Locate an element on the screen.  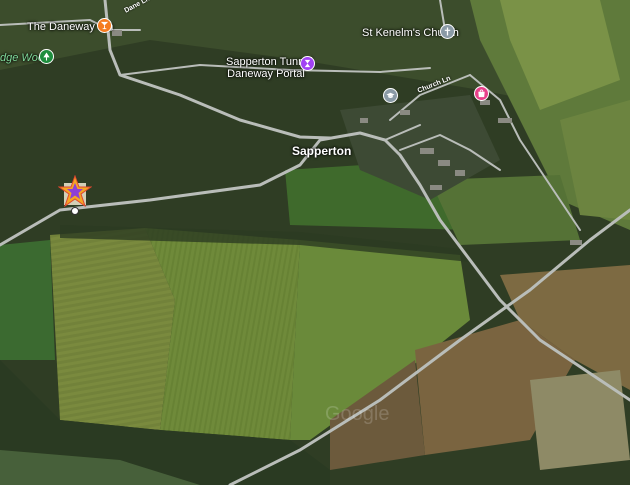
tree-icon is located at coordinates (46, 56).